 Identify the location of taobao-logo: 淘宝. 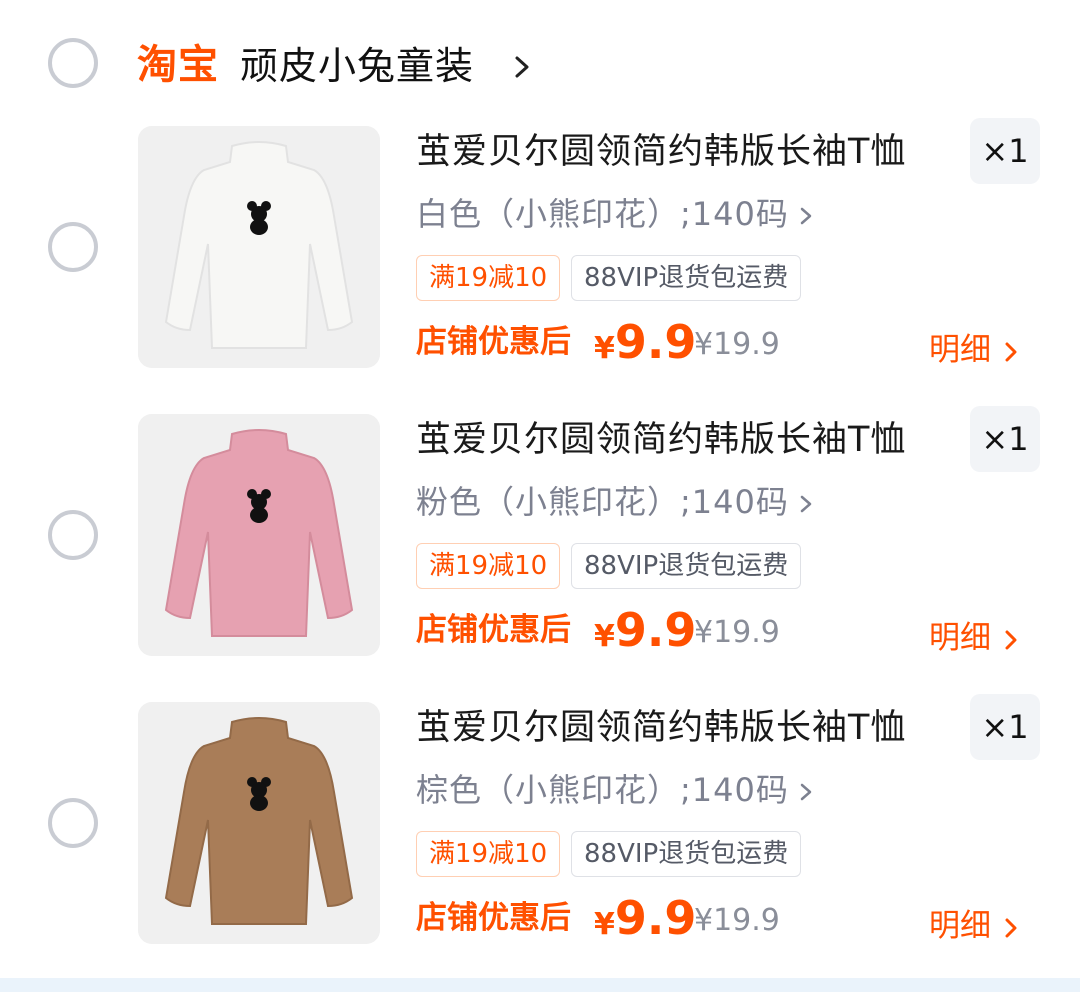
(178, 65).